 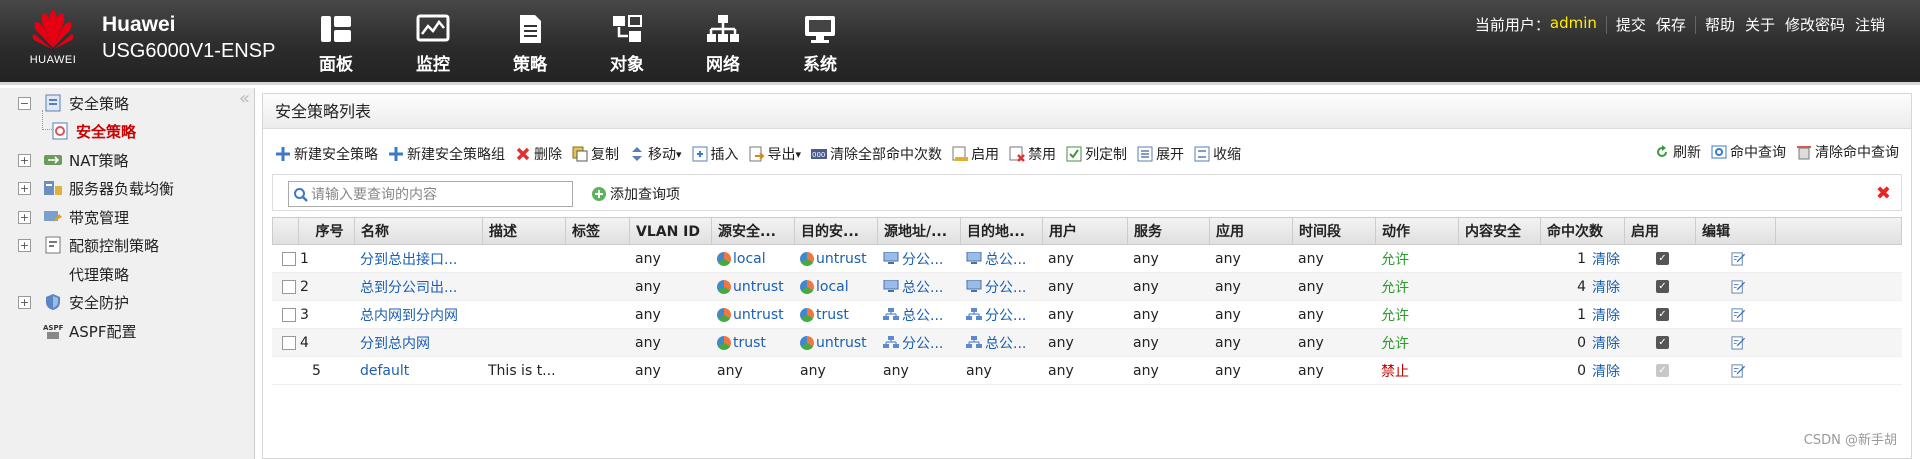 I want to click on about-link: 关于, so click(x=1760, y=25).